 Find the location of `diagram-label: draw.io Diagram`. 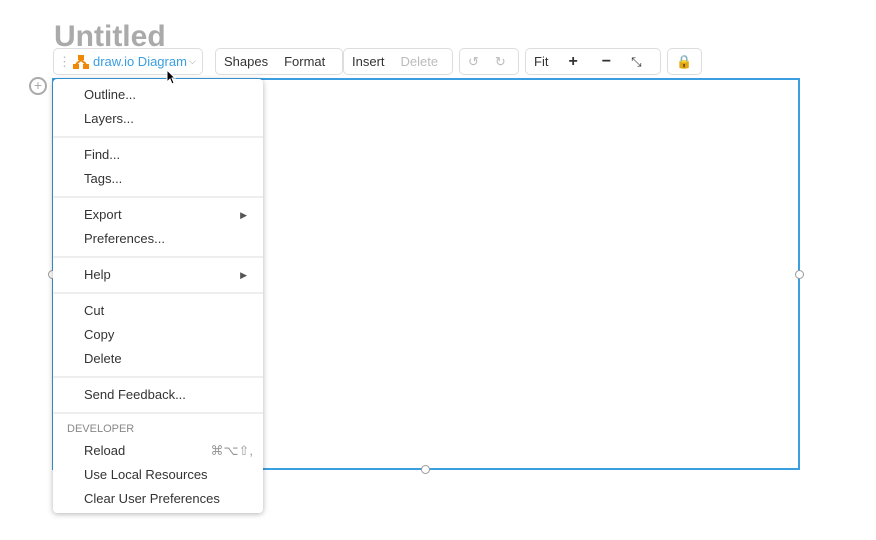

diagram-label: draw.io Diagram is located at coordinates (140, 61).